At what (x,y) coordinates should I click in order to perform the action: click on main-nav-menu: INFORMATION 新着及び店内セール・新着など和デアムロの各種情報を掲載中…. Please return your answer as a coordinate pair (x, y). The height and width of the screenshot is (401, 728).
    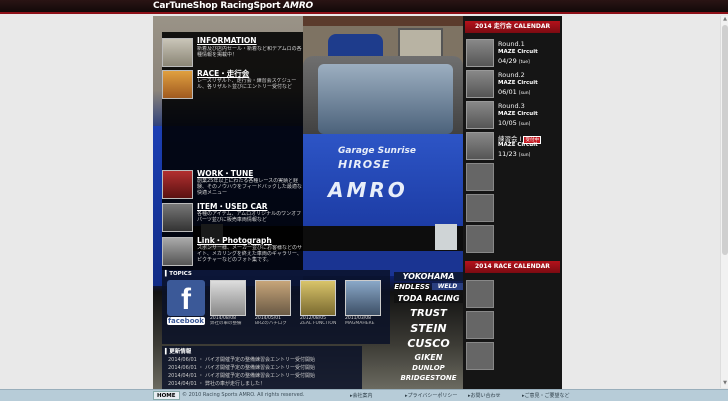
    Looking at the image, I should click on (232, 151).